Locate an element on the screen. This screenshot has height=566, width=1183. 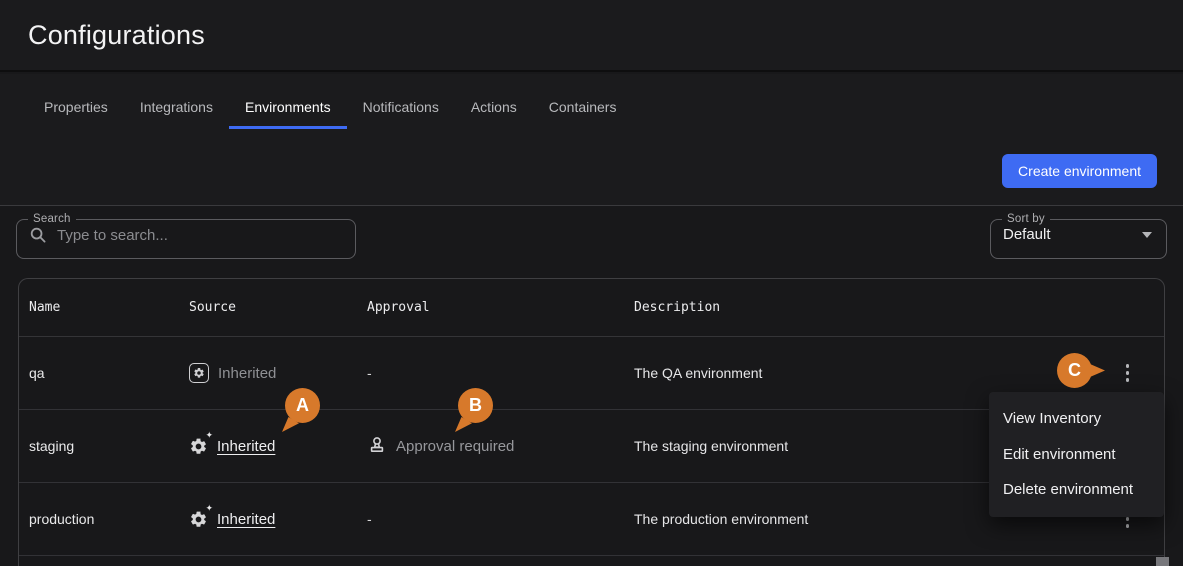
menu-item-edit-environment: Edit environment is located at coordinates (1076, 455).